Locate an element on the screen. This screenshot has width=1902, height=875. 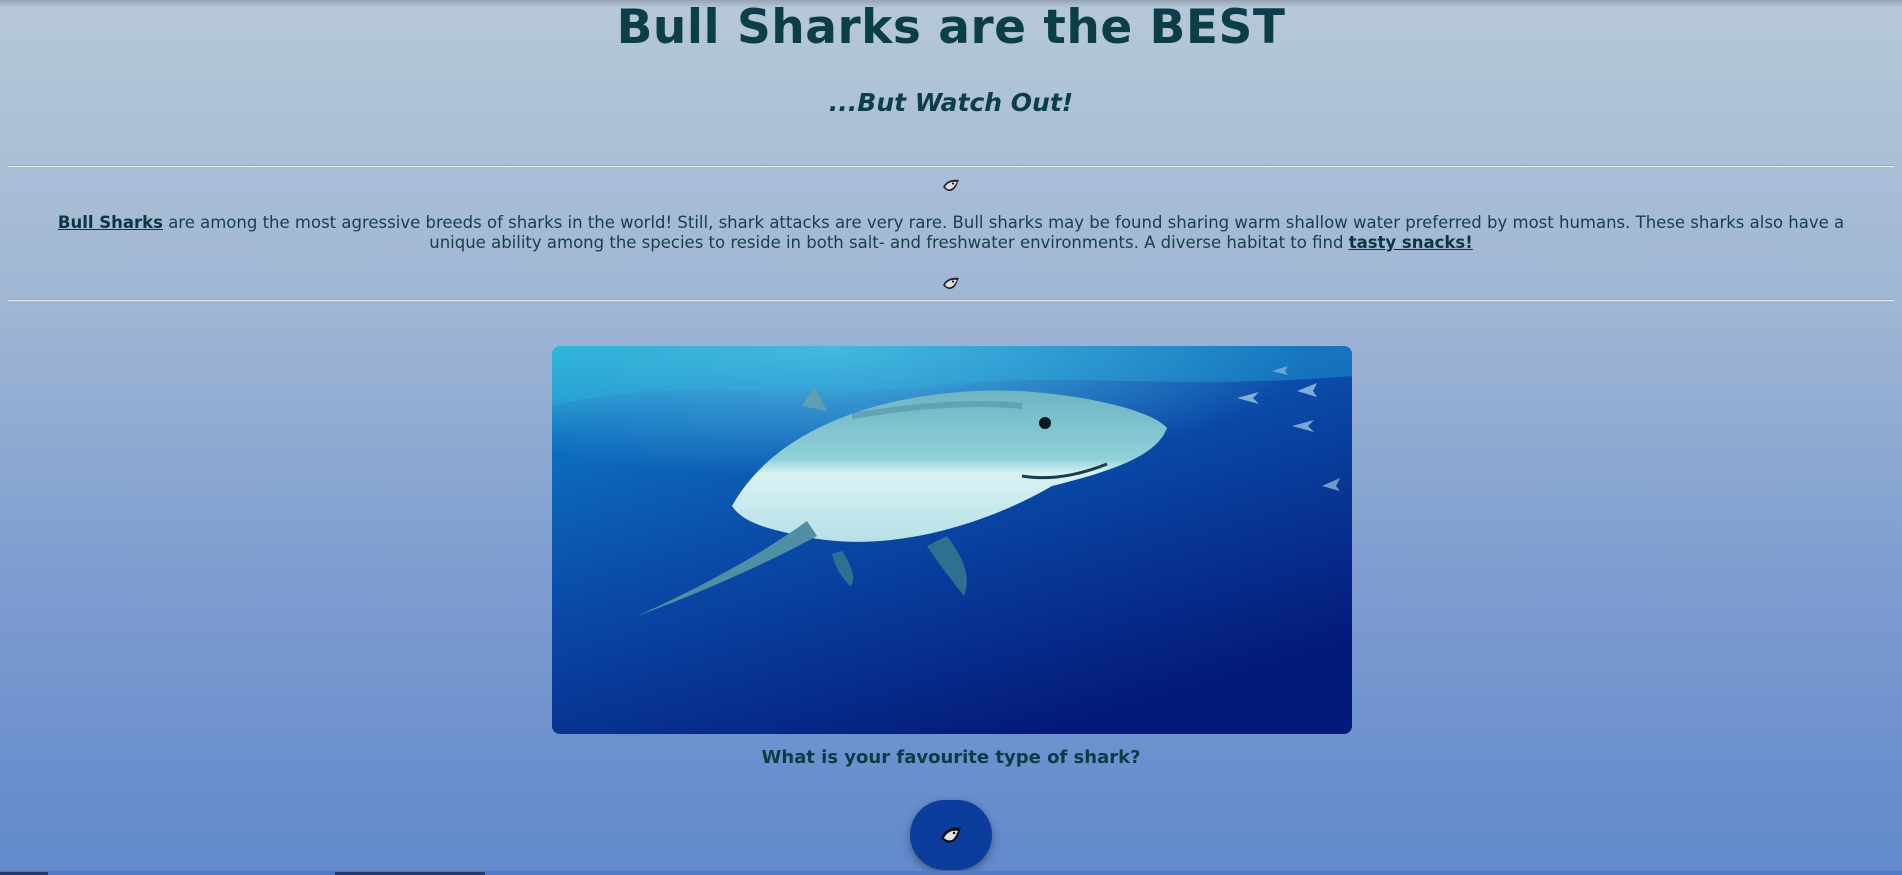
page-subtitle: ...But Watch Out! is located at coordinates (951, 102).